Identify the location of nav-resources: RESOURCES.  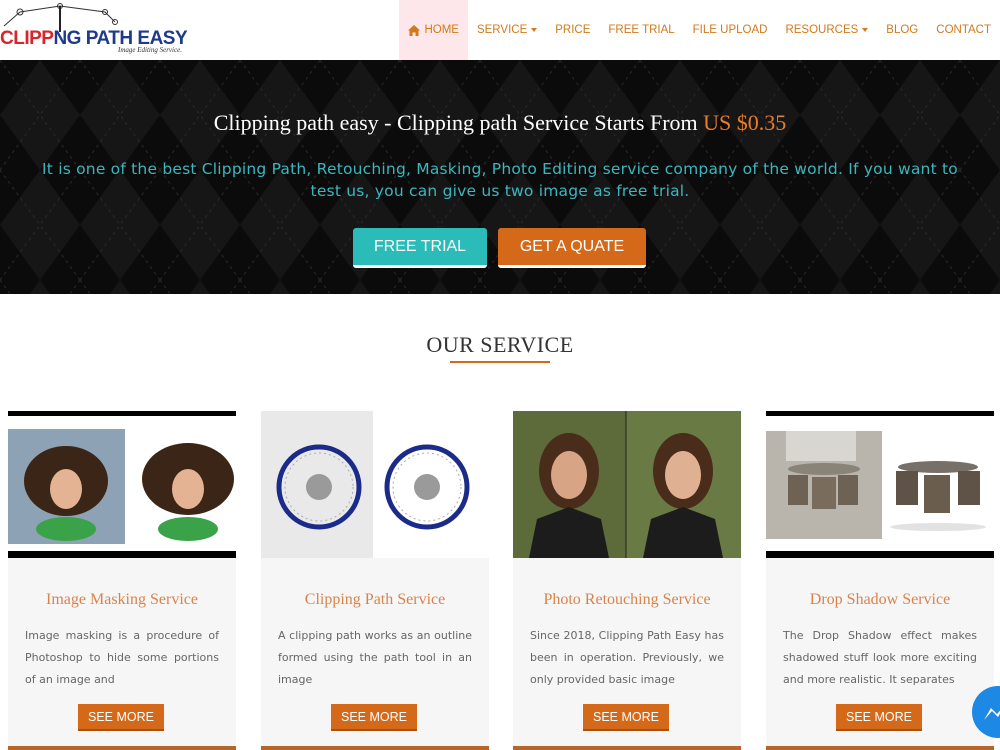
(826, 30).